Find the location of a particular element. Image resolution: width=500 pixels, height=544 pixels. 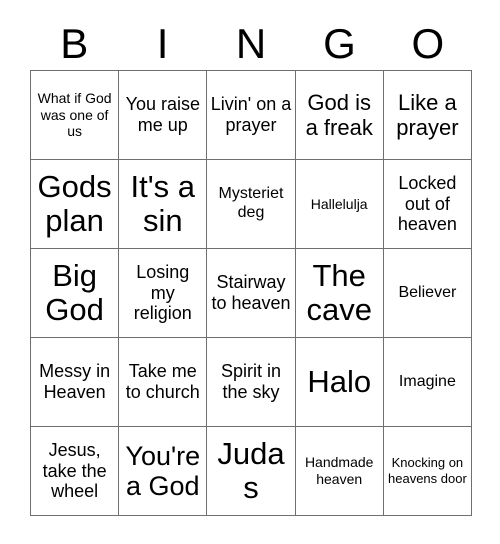

bingo-cell-label: Gods plan is located at coordinates (74, 203).